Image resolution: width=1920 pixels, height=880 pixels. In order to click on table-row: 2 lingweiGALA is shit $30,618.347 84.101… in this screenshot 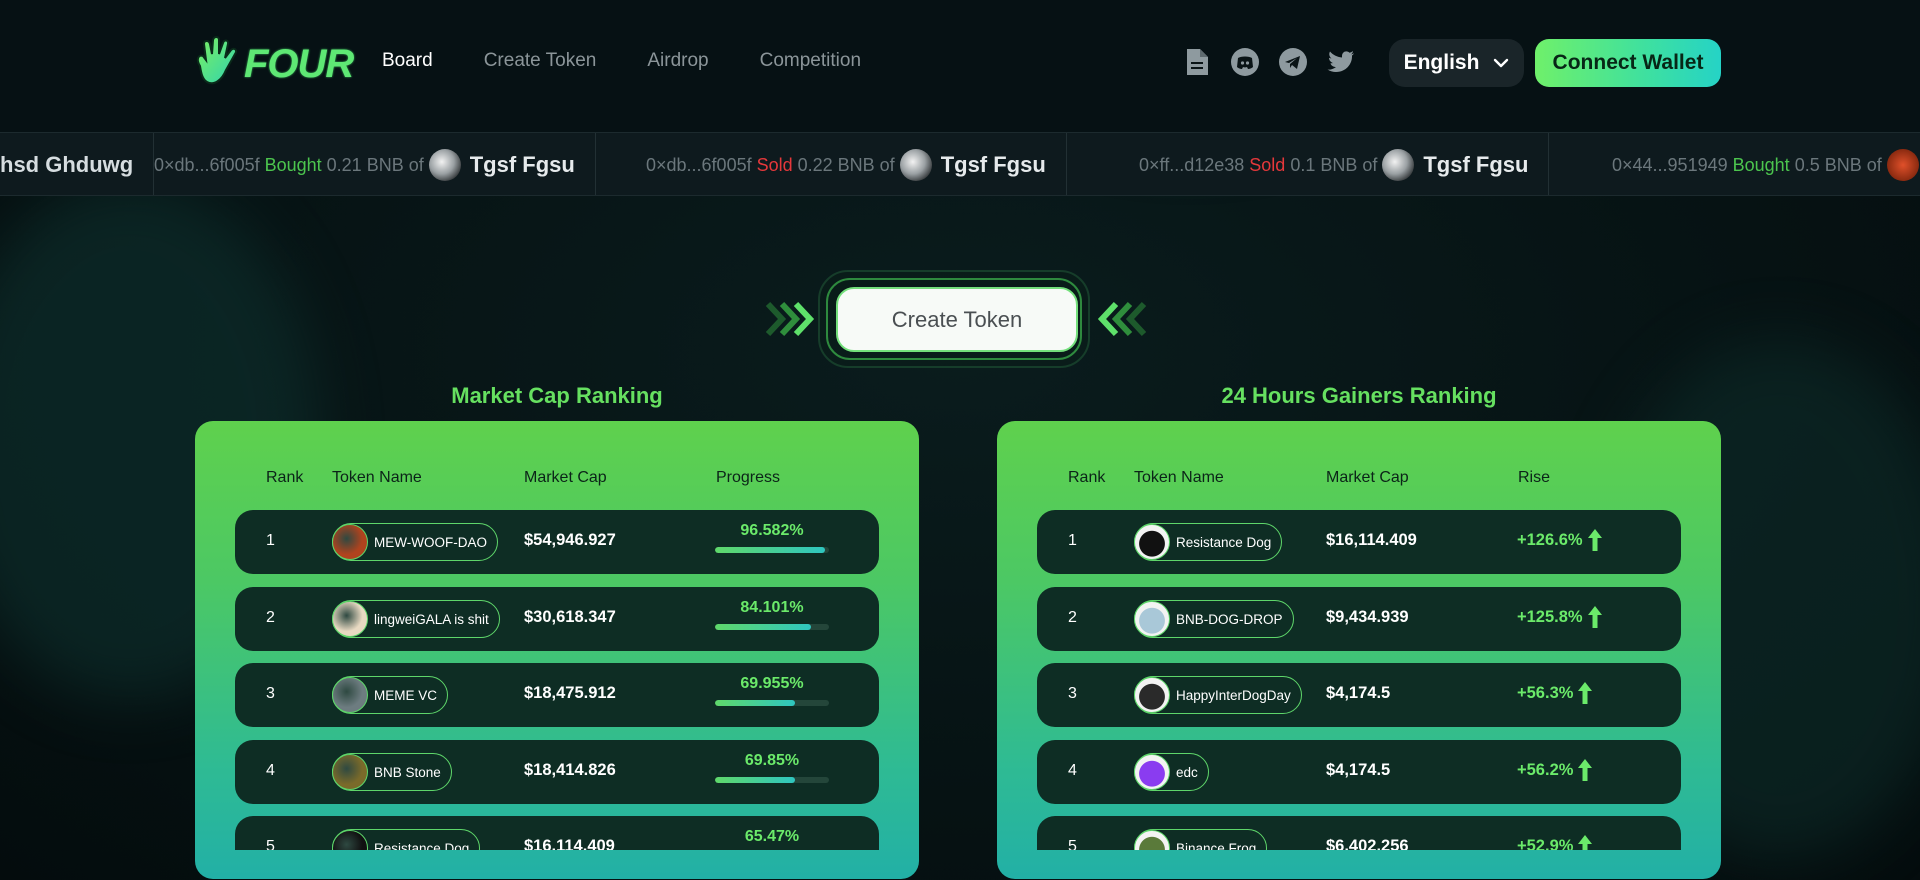, I will do `click(557, 619)`.